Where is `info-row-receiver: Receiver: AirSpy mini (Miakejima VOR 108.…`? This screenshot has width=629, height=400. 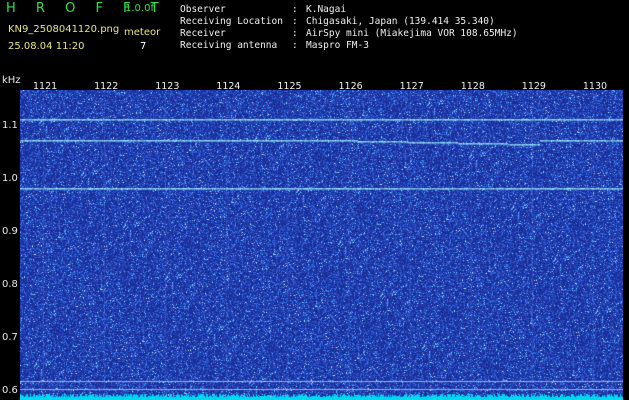 info-row-receiver: Receiver: AirSpy mini (Miakejima VOR 108.… is located at coordinates (349, 33).